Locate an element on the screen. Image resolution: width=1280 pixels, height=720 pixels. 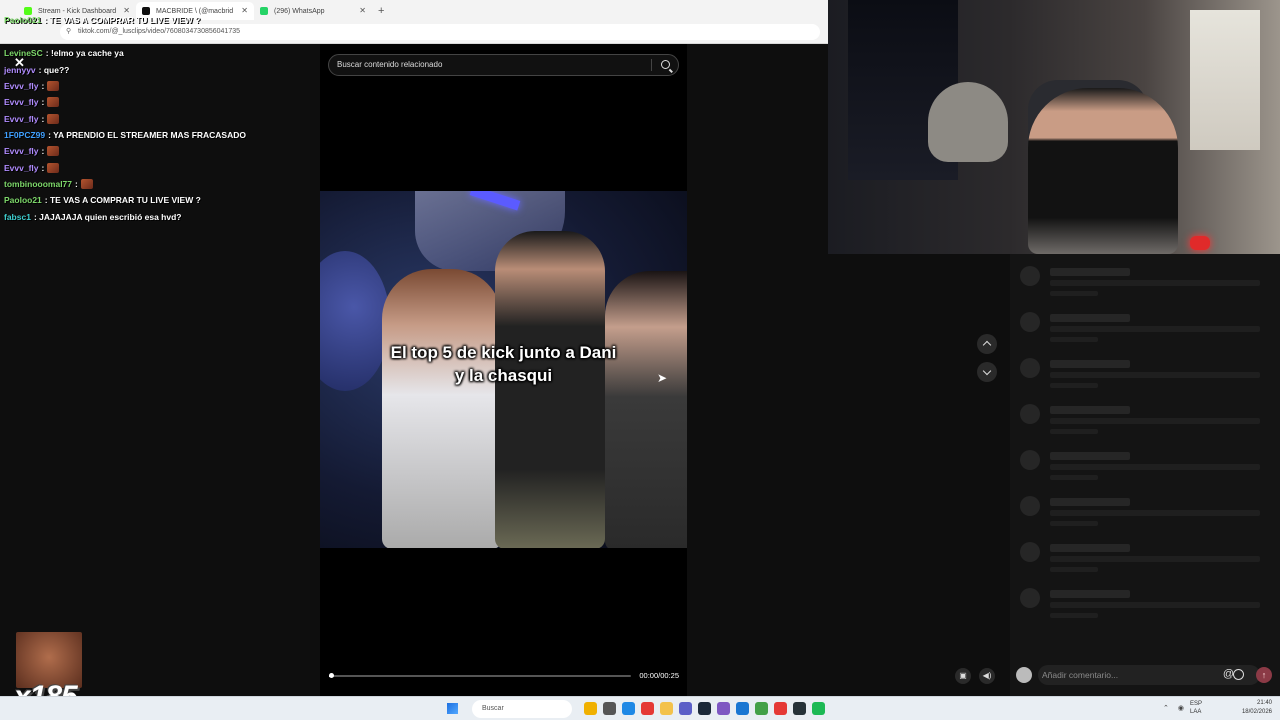
search-divider is located at coordinates (651, 65).